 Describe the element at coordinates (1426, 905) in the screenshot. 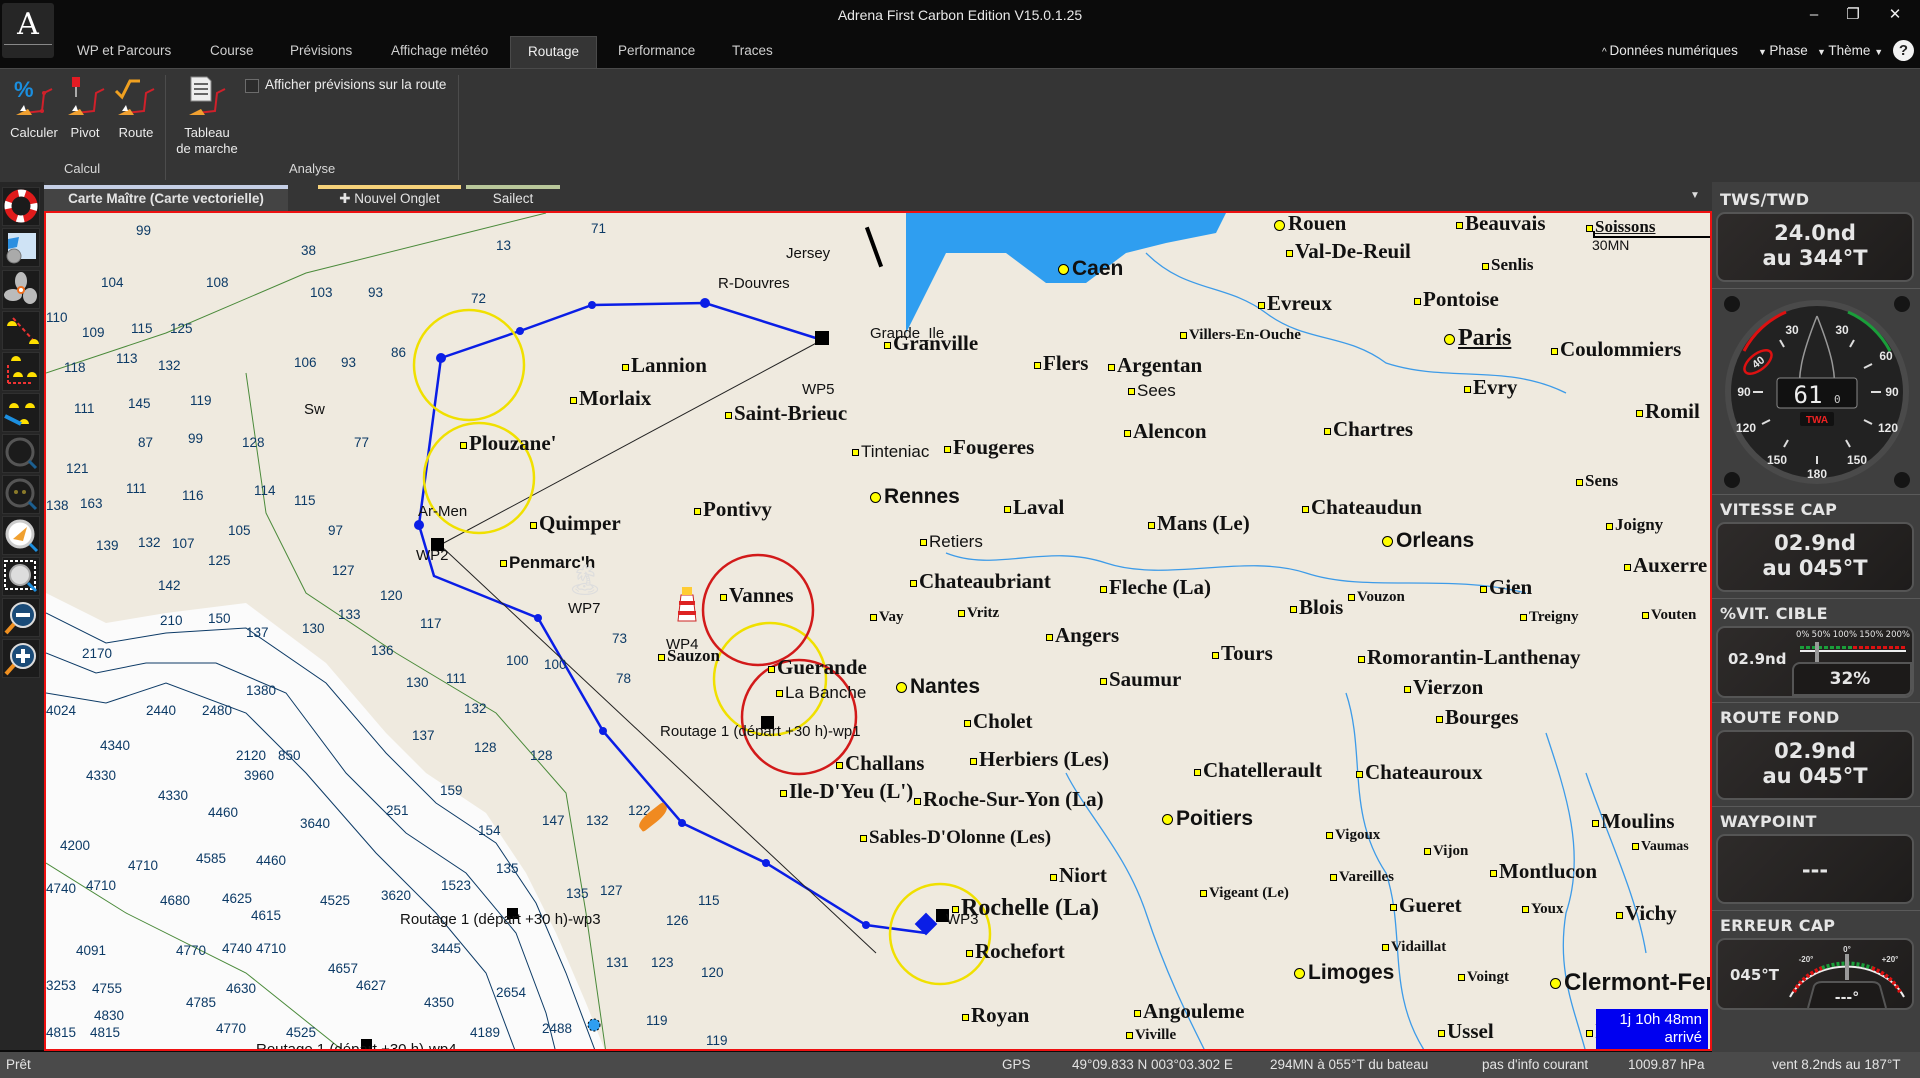

I see `city-label: Gueret` at that location.